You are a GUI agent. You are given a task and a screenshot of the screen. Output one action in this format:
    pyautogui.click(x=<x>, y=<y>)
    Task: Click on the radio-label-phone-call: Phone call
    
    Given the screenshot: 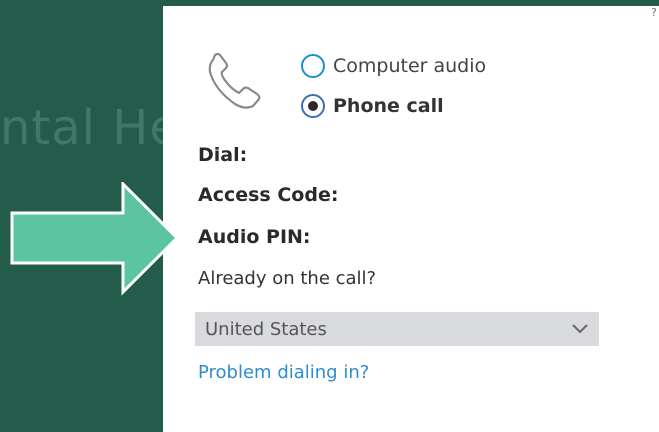 What is the action you would take?
    pyautogui.click(x=388, y=106)
    